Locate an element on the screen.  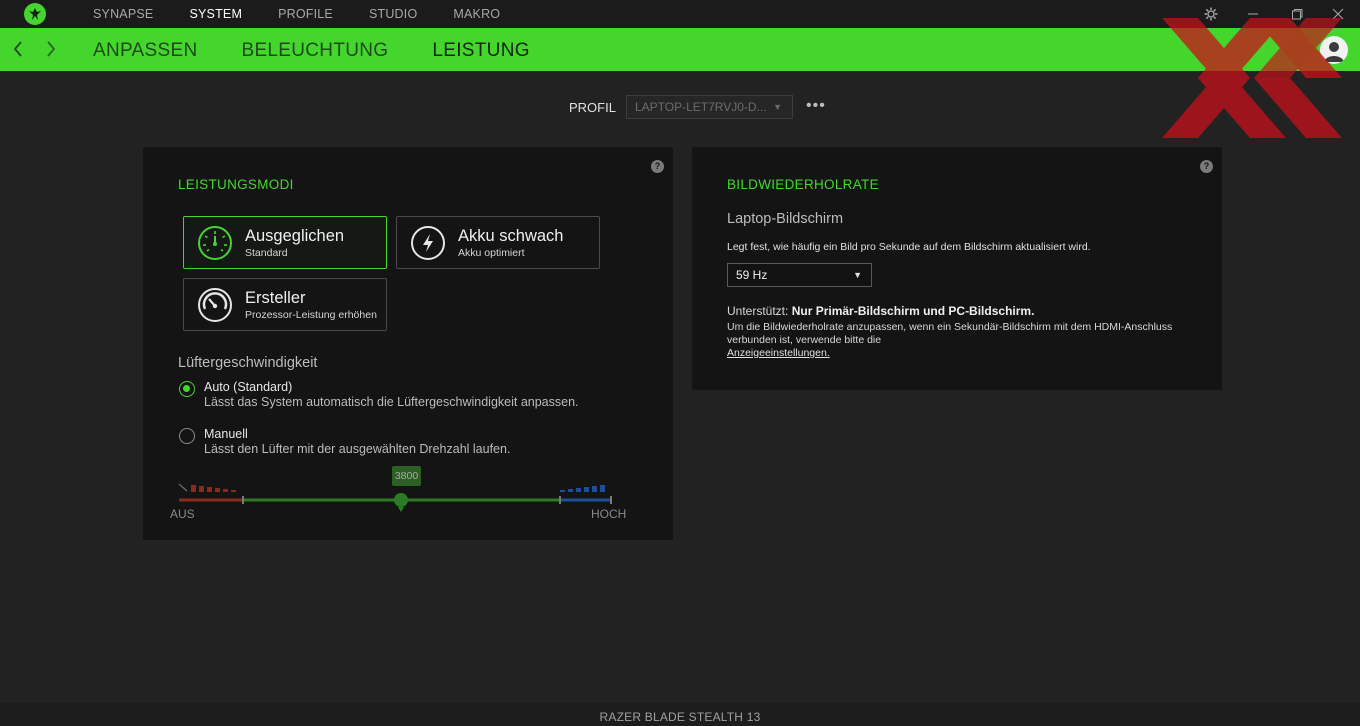
profile-dropdown: LAPTOP-LET7RVJ0-D... ▼ is located at coordinates (709, 107).